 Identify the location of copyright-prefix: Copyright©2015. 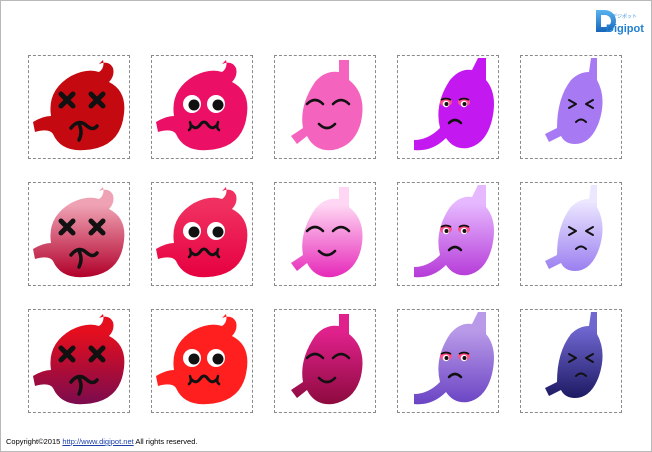
(34, 441).